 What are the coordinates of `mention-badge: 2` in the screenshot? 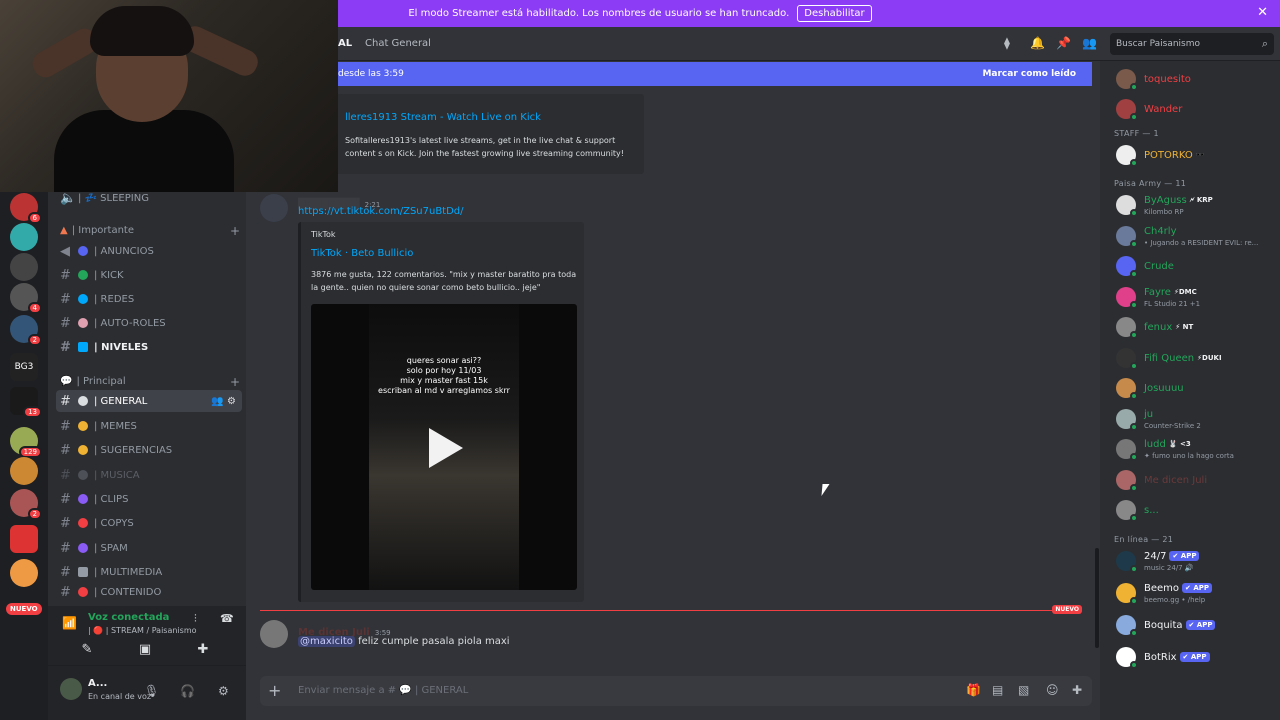 It's located at (34, 340).